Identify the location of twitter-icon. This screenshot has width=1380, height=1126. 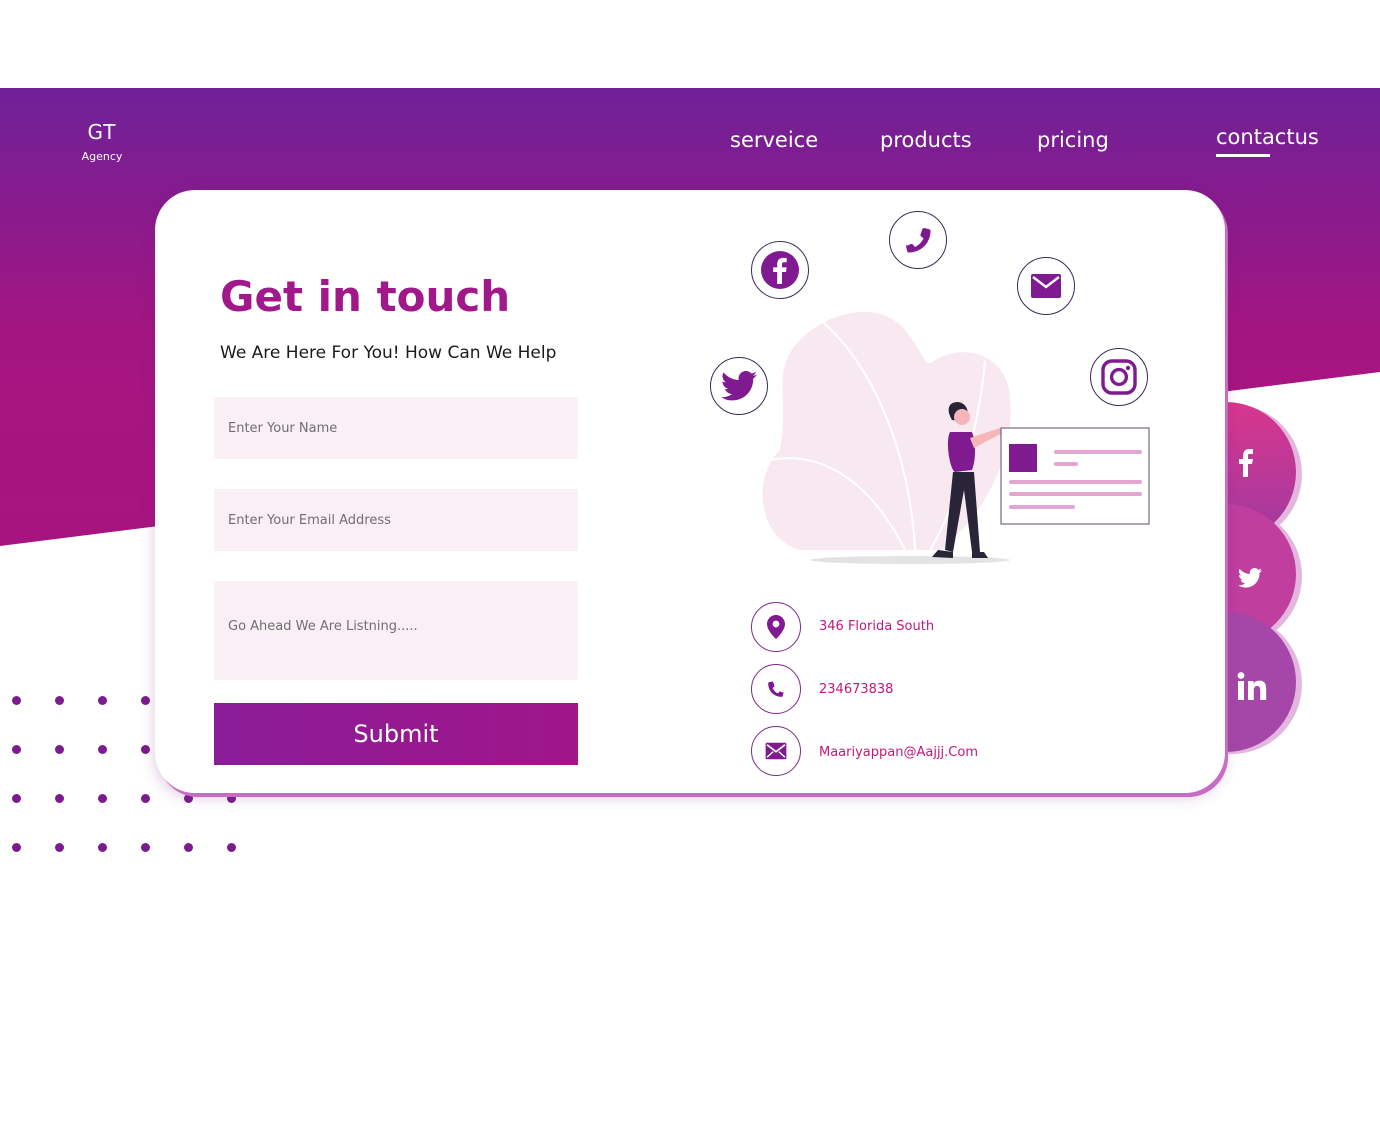
(739, 386).